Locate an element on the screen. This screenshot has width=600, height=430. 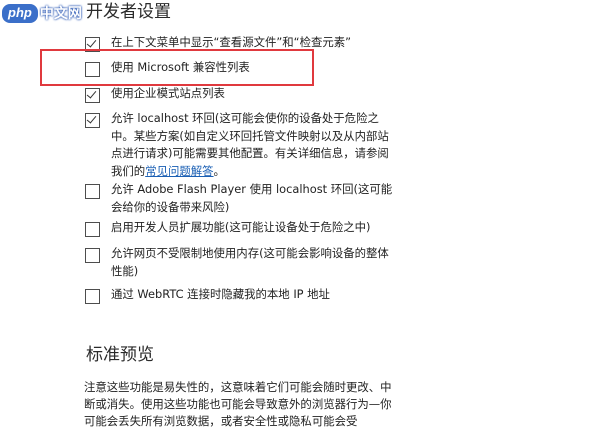
option-developer-extensions: 启用开发人员扩展功能(这可能让设备处于危险之中) is located at coordinates (240, 228).